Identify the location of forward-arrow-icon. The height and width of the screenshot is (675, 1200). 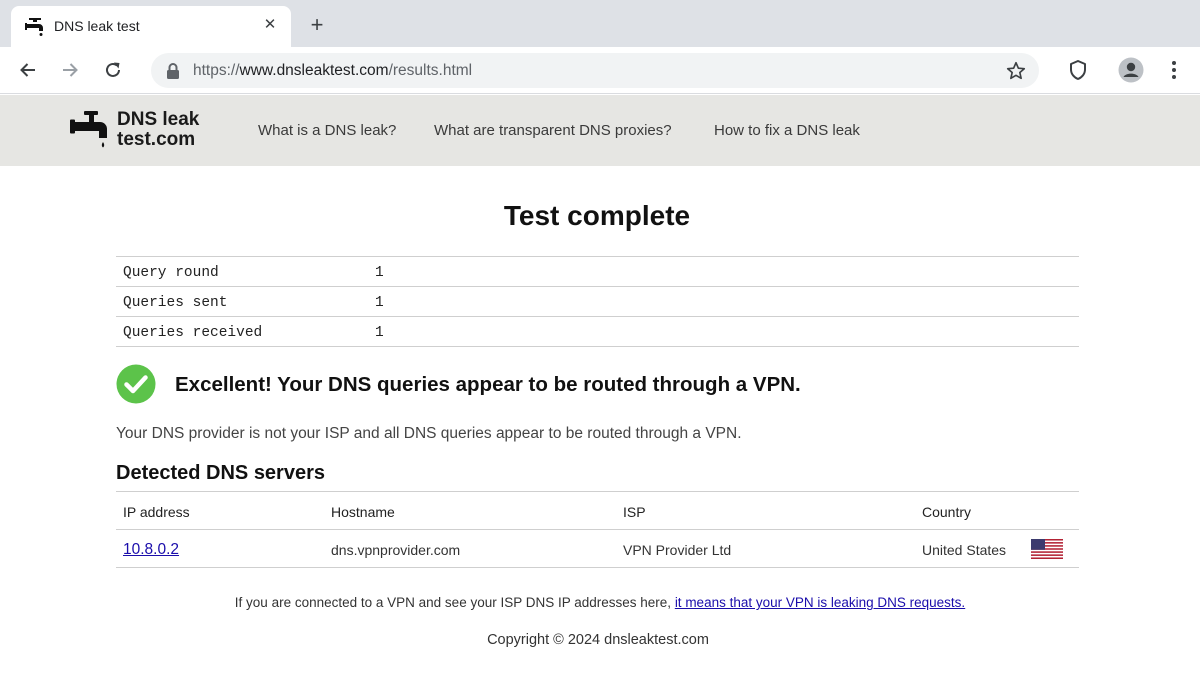
(70, 70).